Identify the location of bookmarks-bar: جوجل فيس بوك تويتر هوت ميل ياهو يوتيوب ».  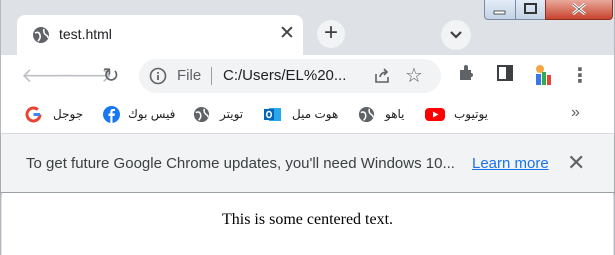
(307, 115).